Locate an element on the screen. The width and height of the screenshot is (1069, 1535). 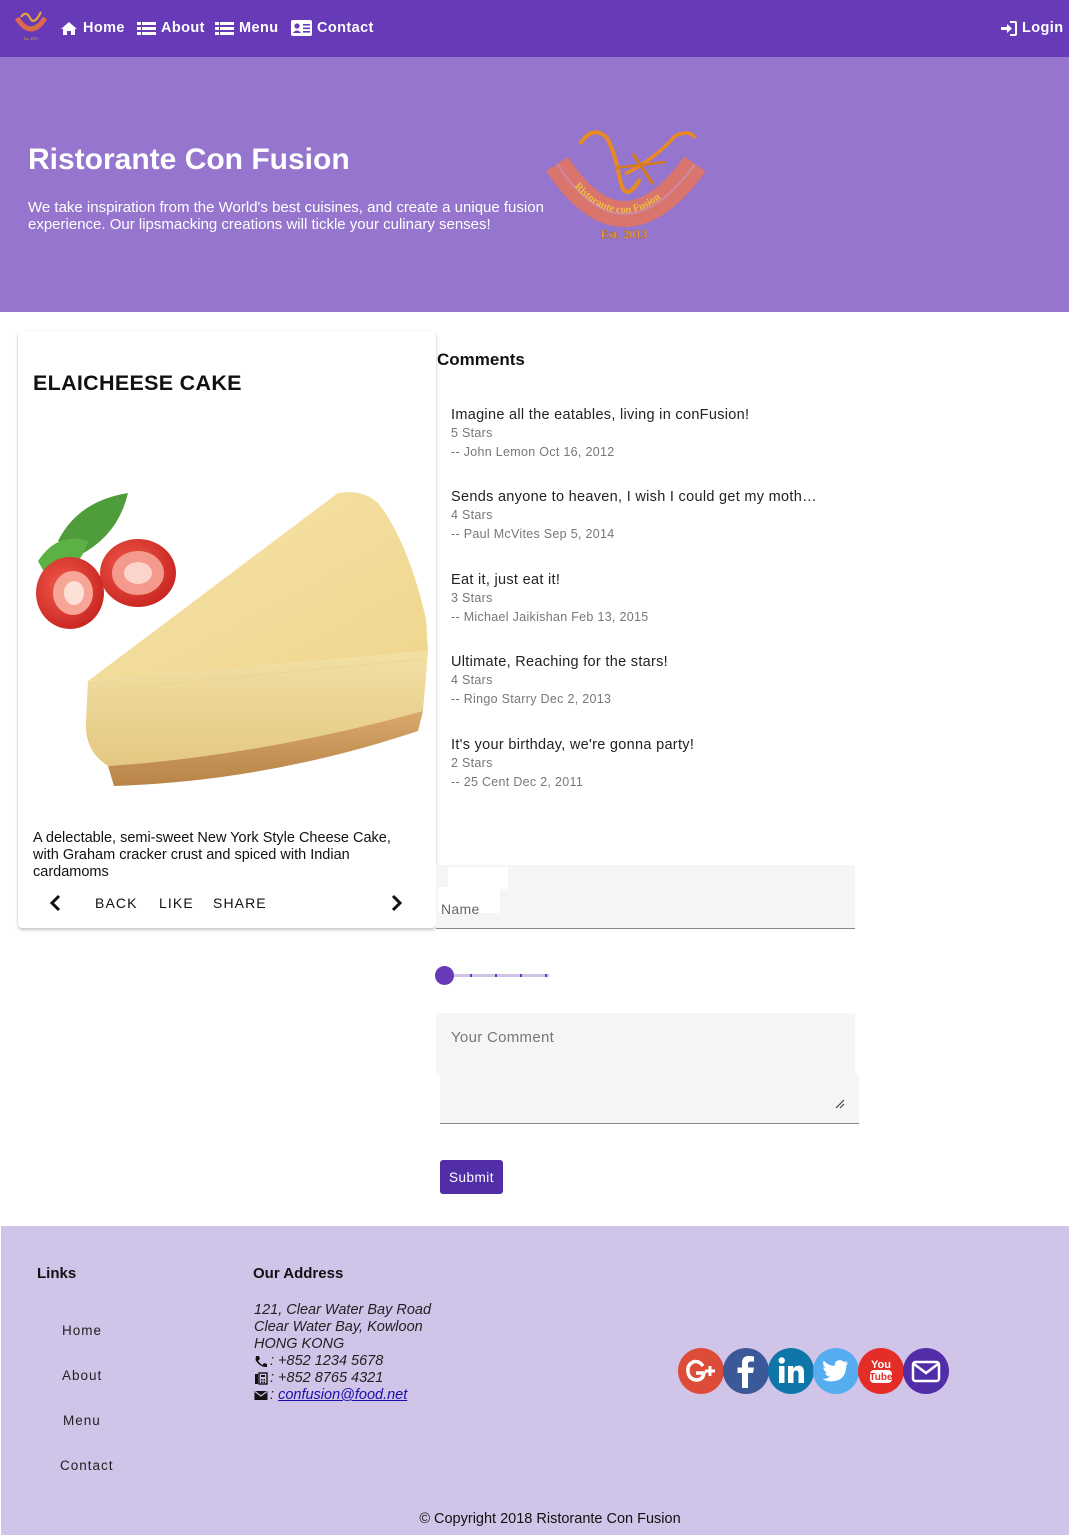
copyright: © Copyright 2018 Ristorante Con Fusion is located at coordinates (550, 1519).